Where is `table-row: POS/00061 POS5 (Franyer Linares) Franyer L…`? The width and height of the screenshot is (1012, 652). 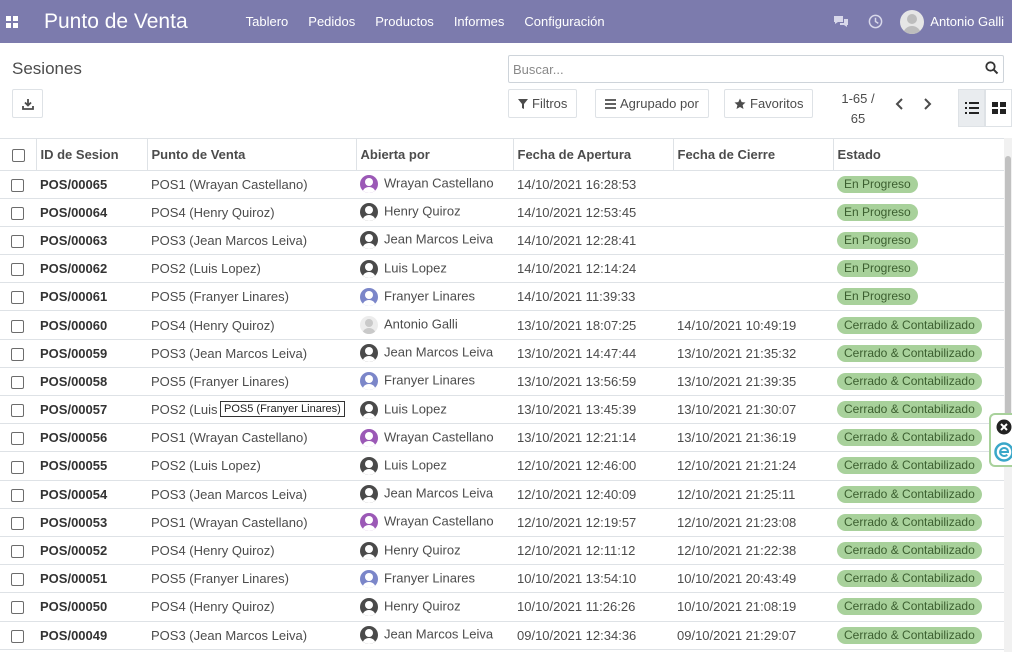
table-row: POS/00061 POS5 (Franyer Linares) Franyer L… is located at coordinates (502, 297).